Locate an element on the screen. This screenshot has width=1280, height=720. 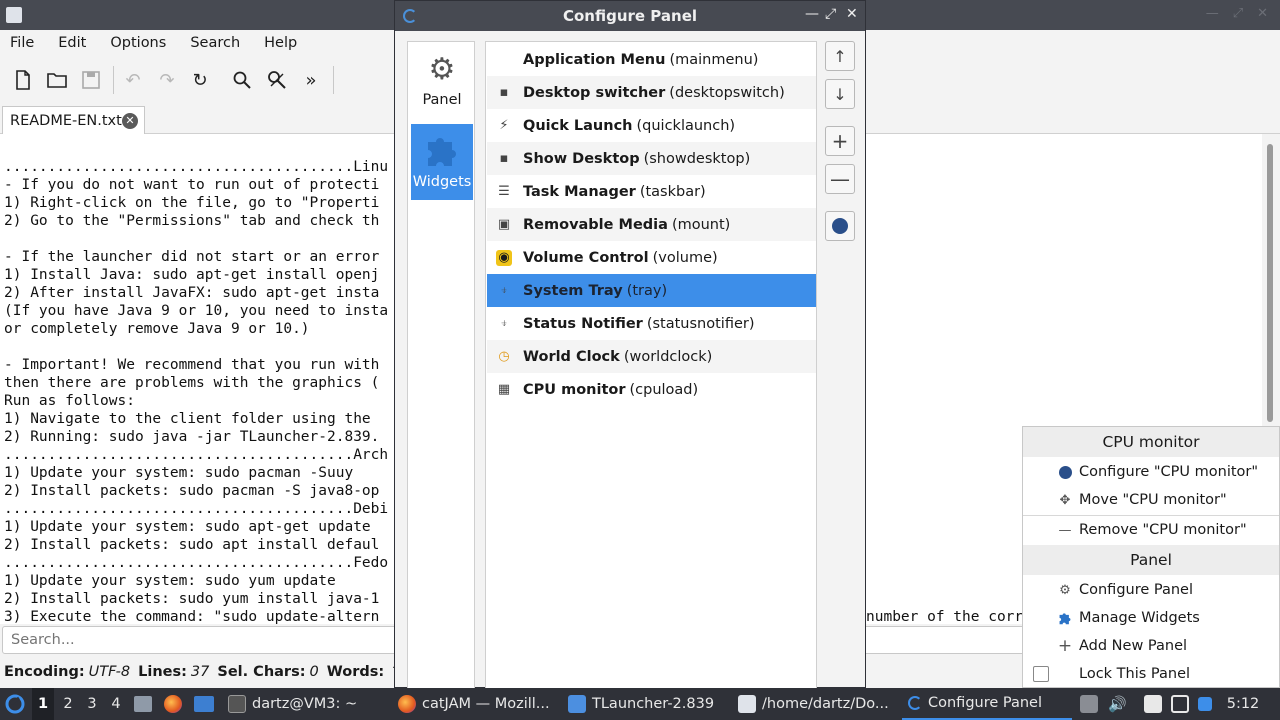
ctx-item-label: Add New Panel is located at coordinates (1133, 646).